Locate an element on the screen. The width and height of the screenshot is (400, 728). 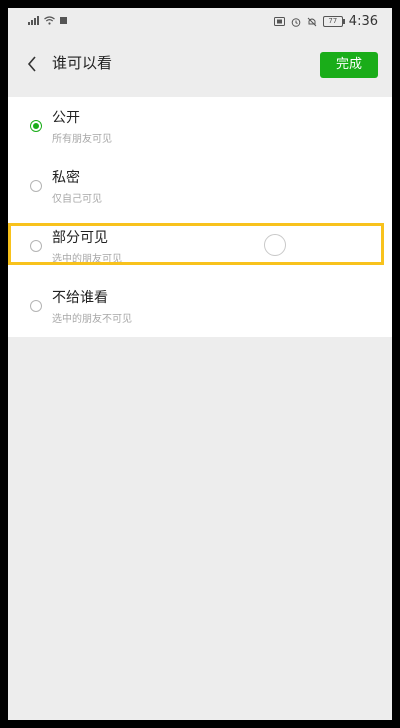
status-right: 77 4:36 is located at coordinates (325, 21).